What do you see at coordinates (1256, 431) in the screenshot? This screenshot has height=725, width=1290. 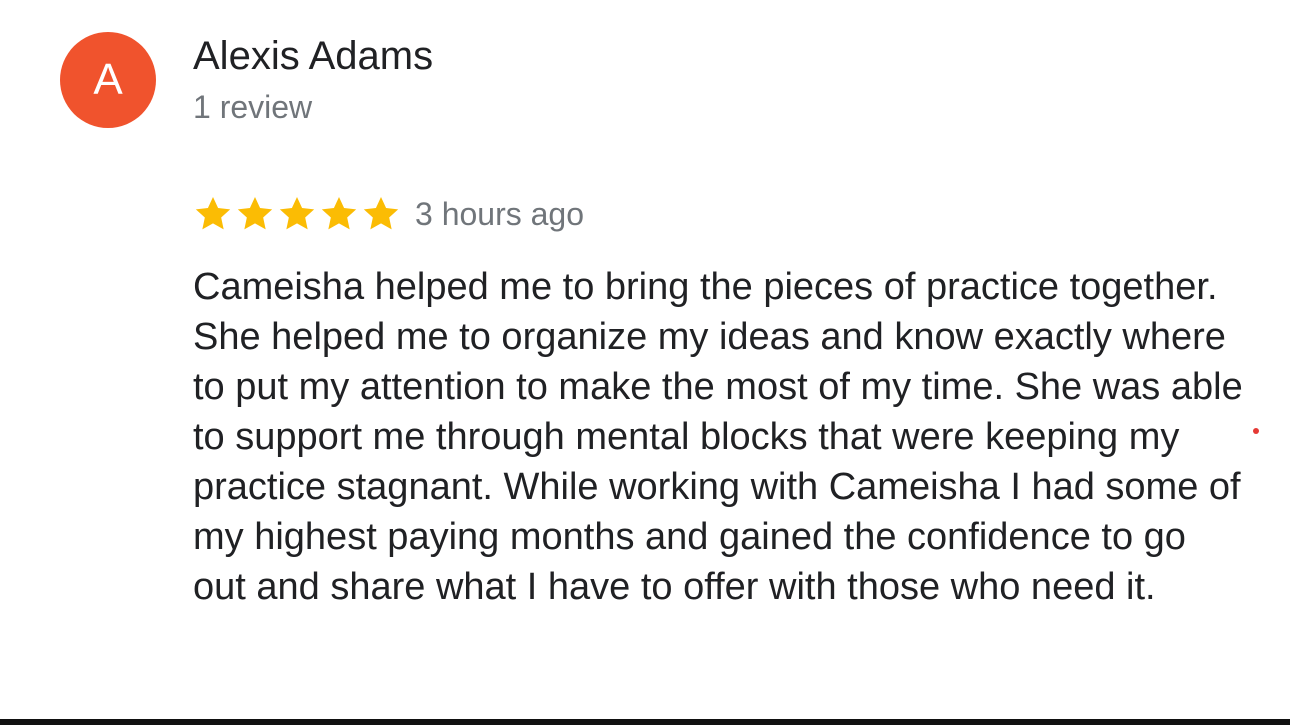 I see `indicator-dot` at bounding box center [1256, 431].